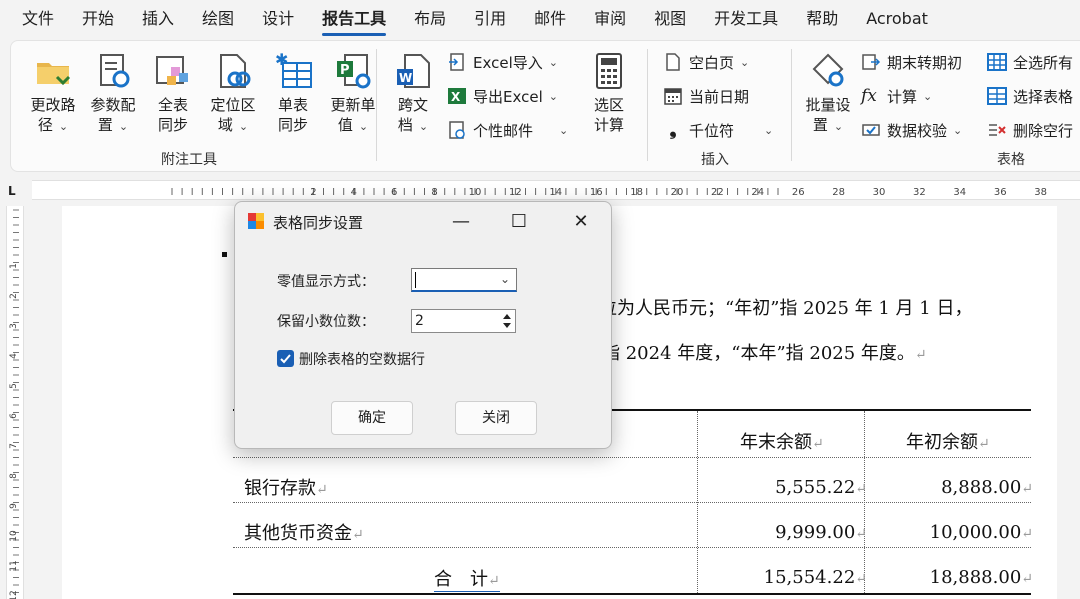 The image size is (1080, 599). Describe the element at coordinates (519, 222) in the screenshot. I see `maximize-button: ☐` at that location.